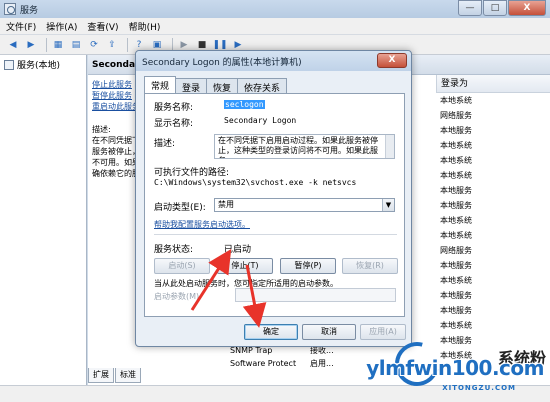  What do you see at coordinates (43, 221) in the screenshot?
I see `tree-pane: 服务(本地)` at bounding box center [43, 221].